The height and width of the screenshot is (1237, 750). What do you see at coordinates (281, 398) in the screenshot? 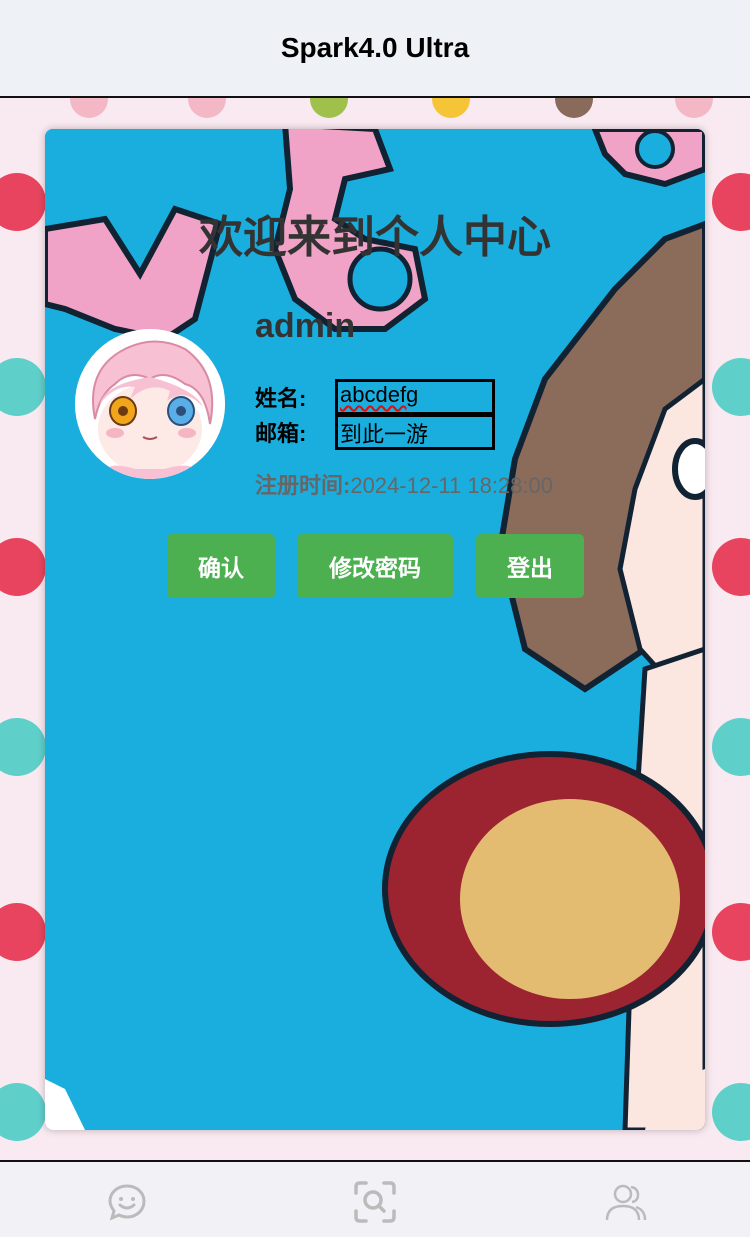
I see `name-label: 姓名:` at bounding box center [281, 398].